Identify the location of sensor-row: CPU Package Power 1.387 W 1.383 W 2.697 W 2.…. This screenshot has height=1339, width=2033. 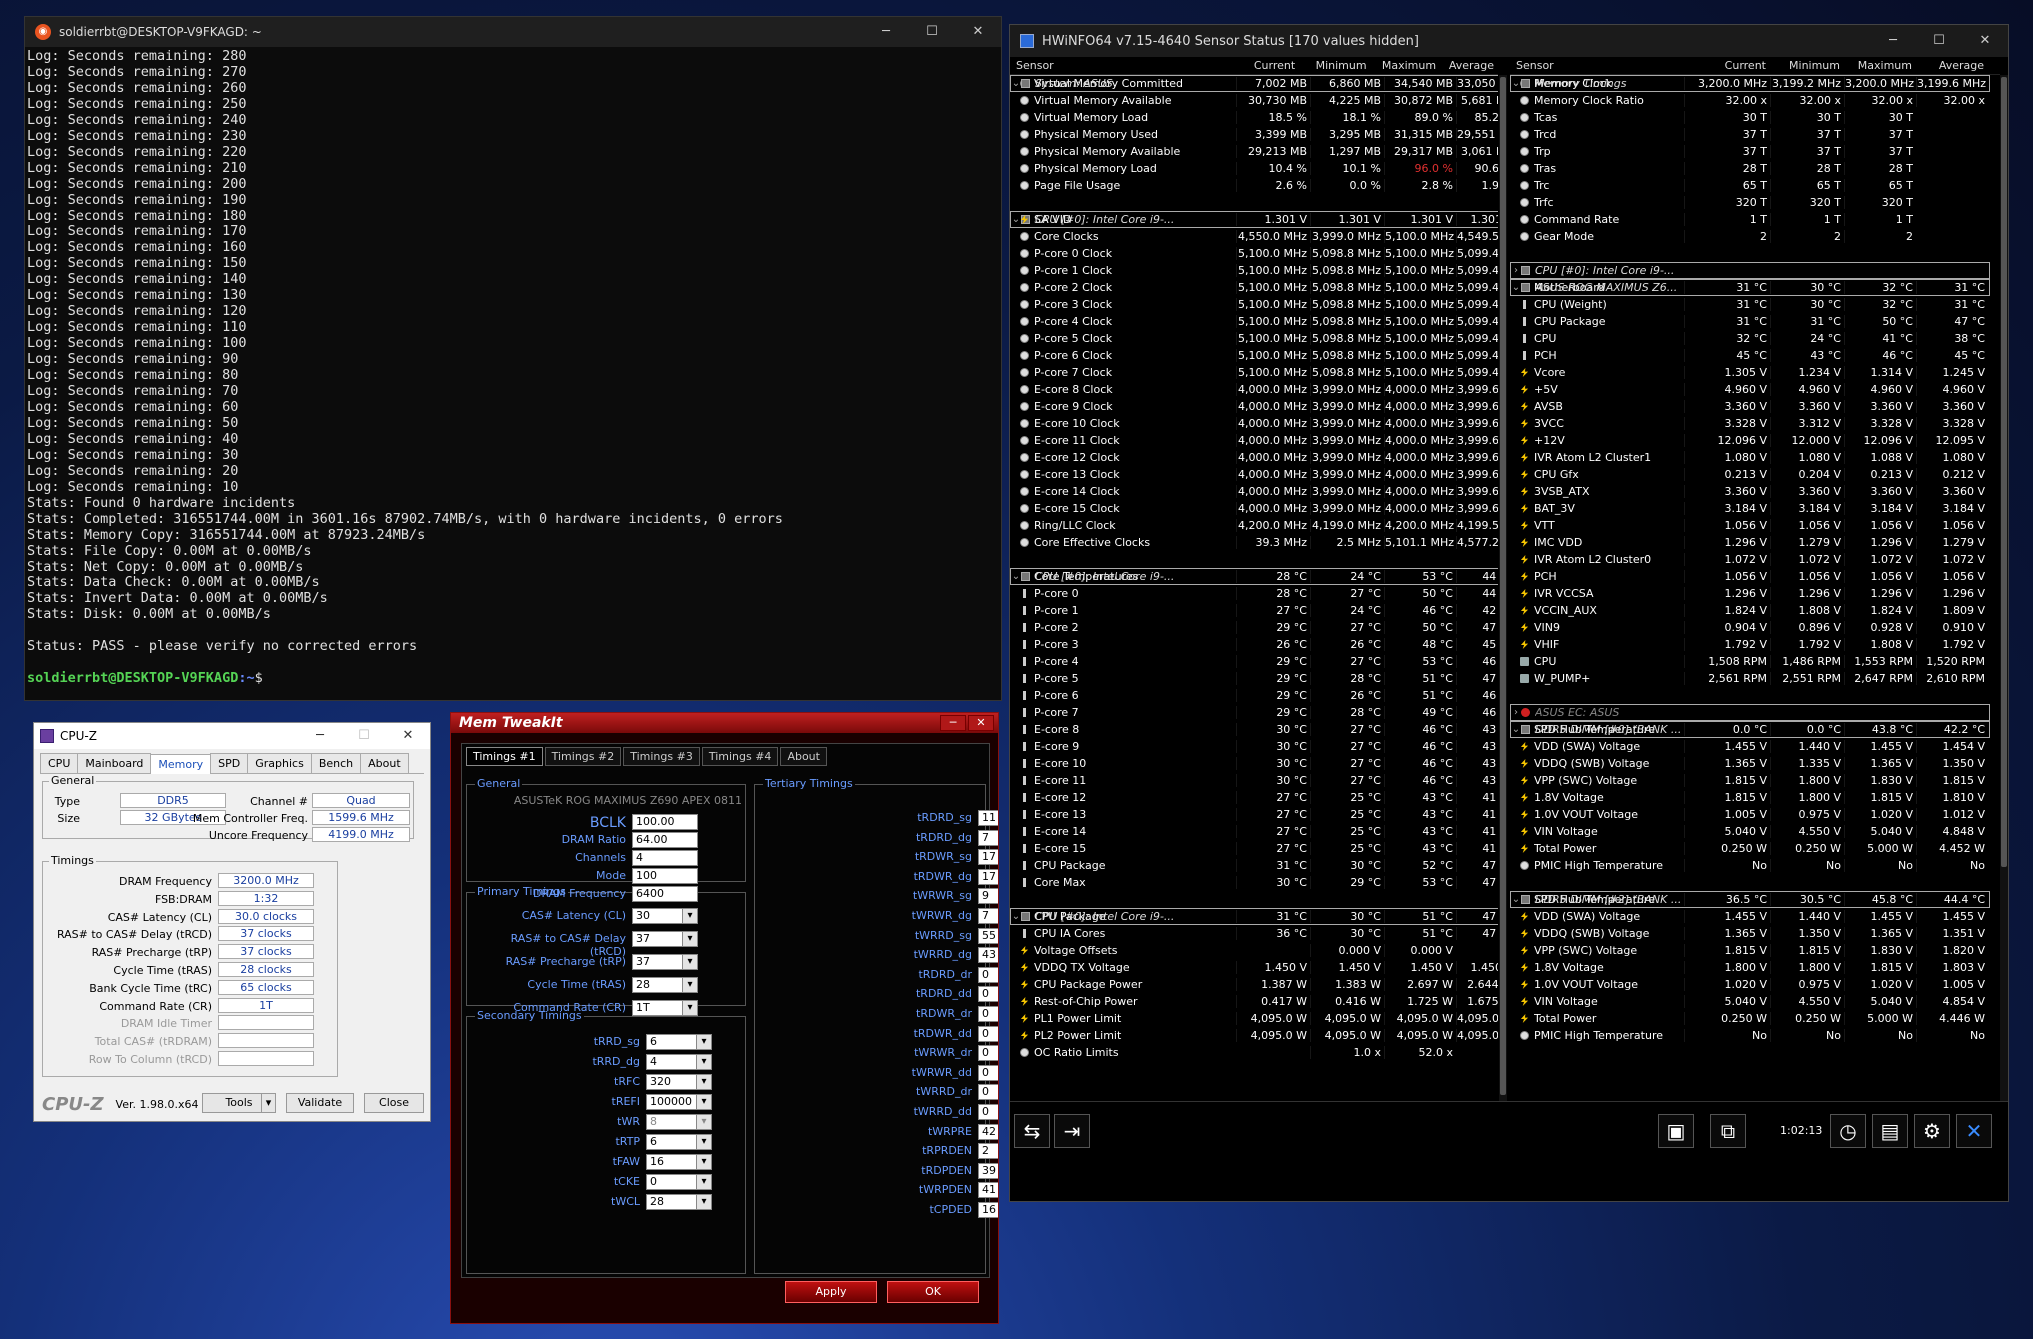
(1254, 984).